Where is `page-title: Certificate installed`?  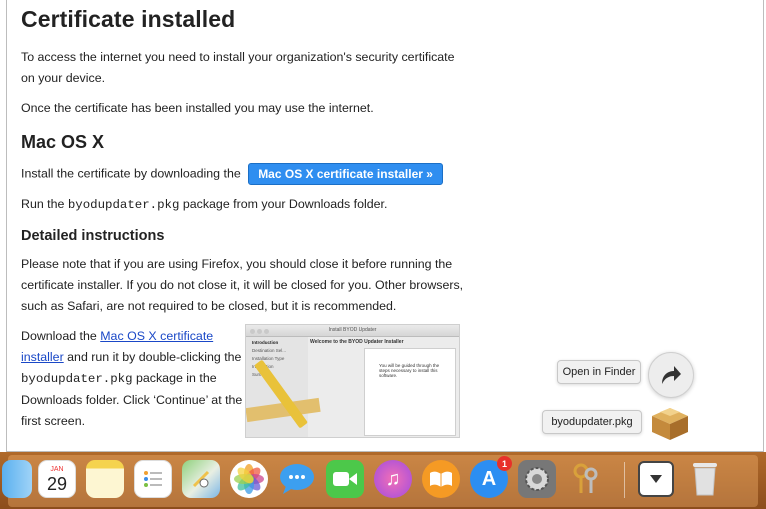 page-title: Certificate installed is located at coordinates (128, 19).